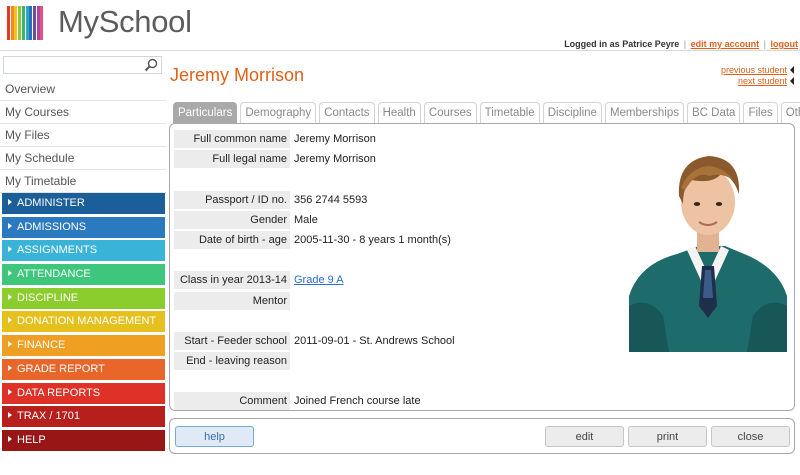 This screenshot has width=800, height=475. Describe the element at coordinates (51, 203) in the screenshot. I see `module-label: ADMINISTER` at that location.